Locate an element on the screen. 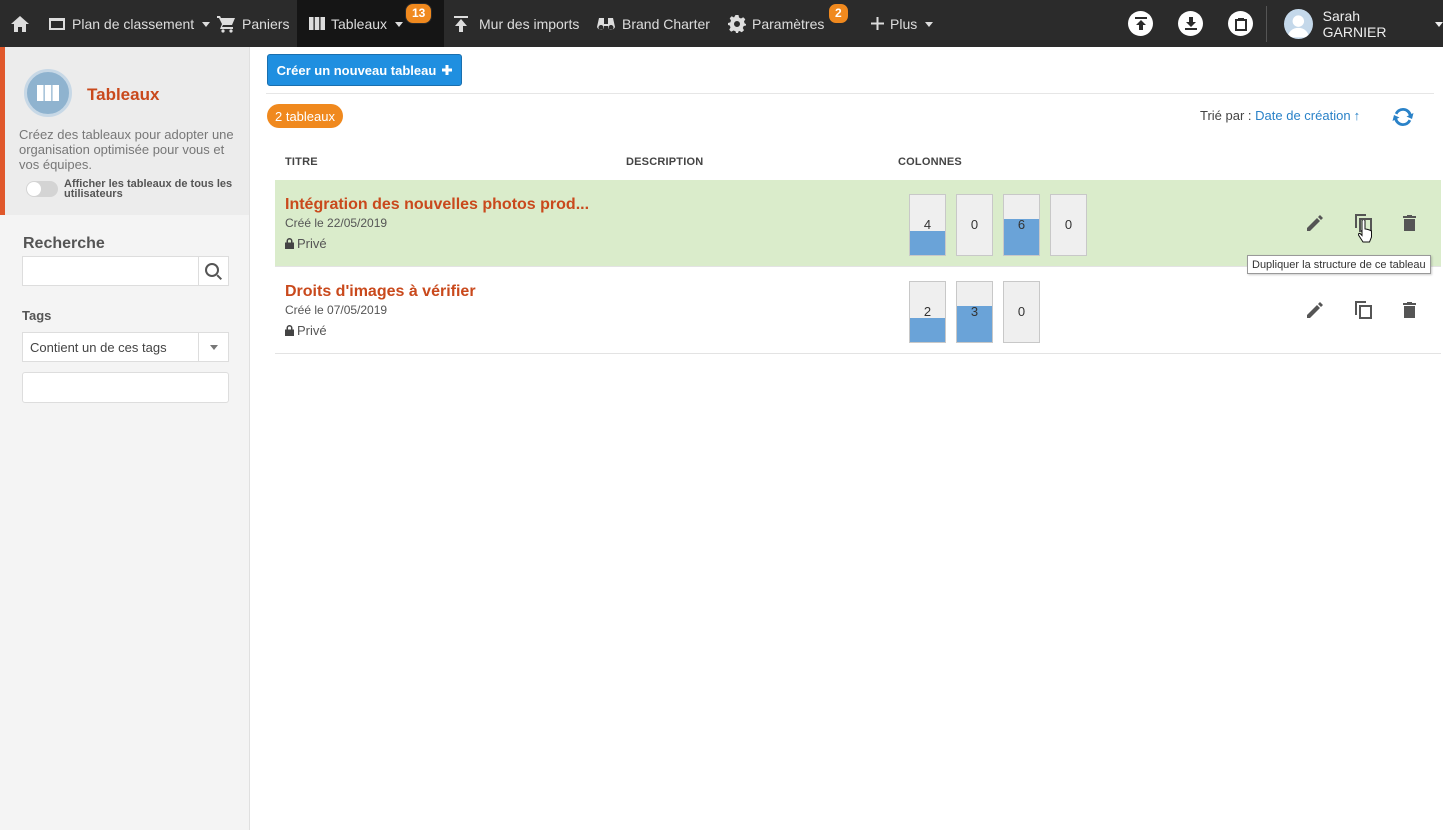 This screenshot has width=1443, height=830. upload-icon is located at coordinates (461, 23).